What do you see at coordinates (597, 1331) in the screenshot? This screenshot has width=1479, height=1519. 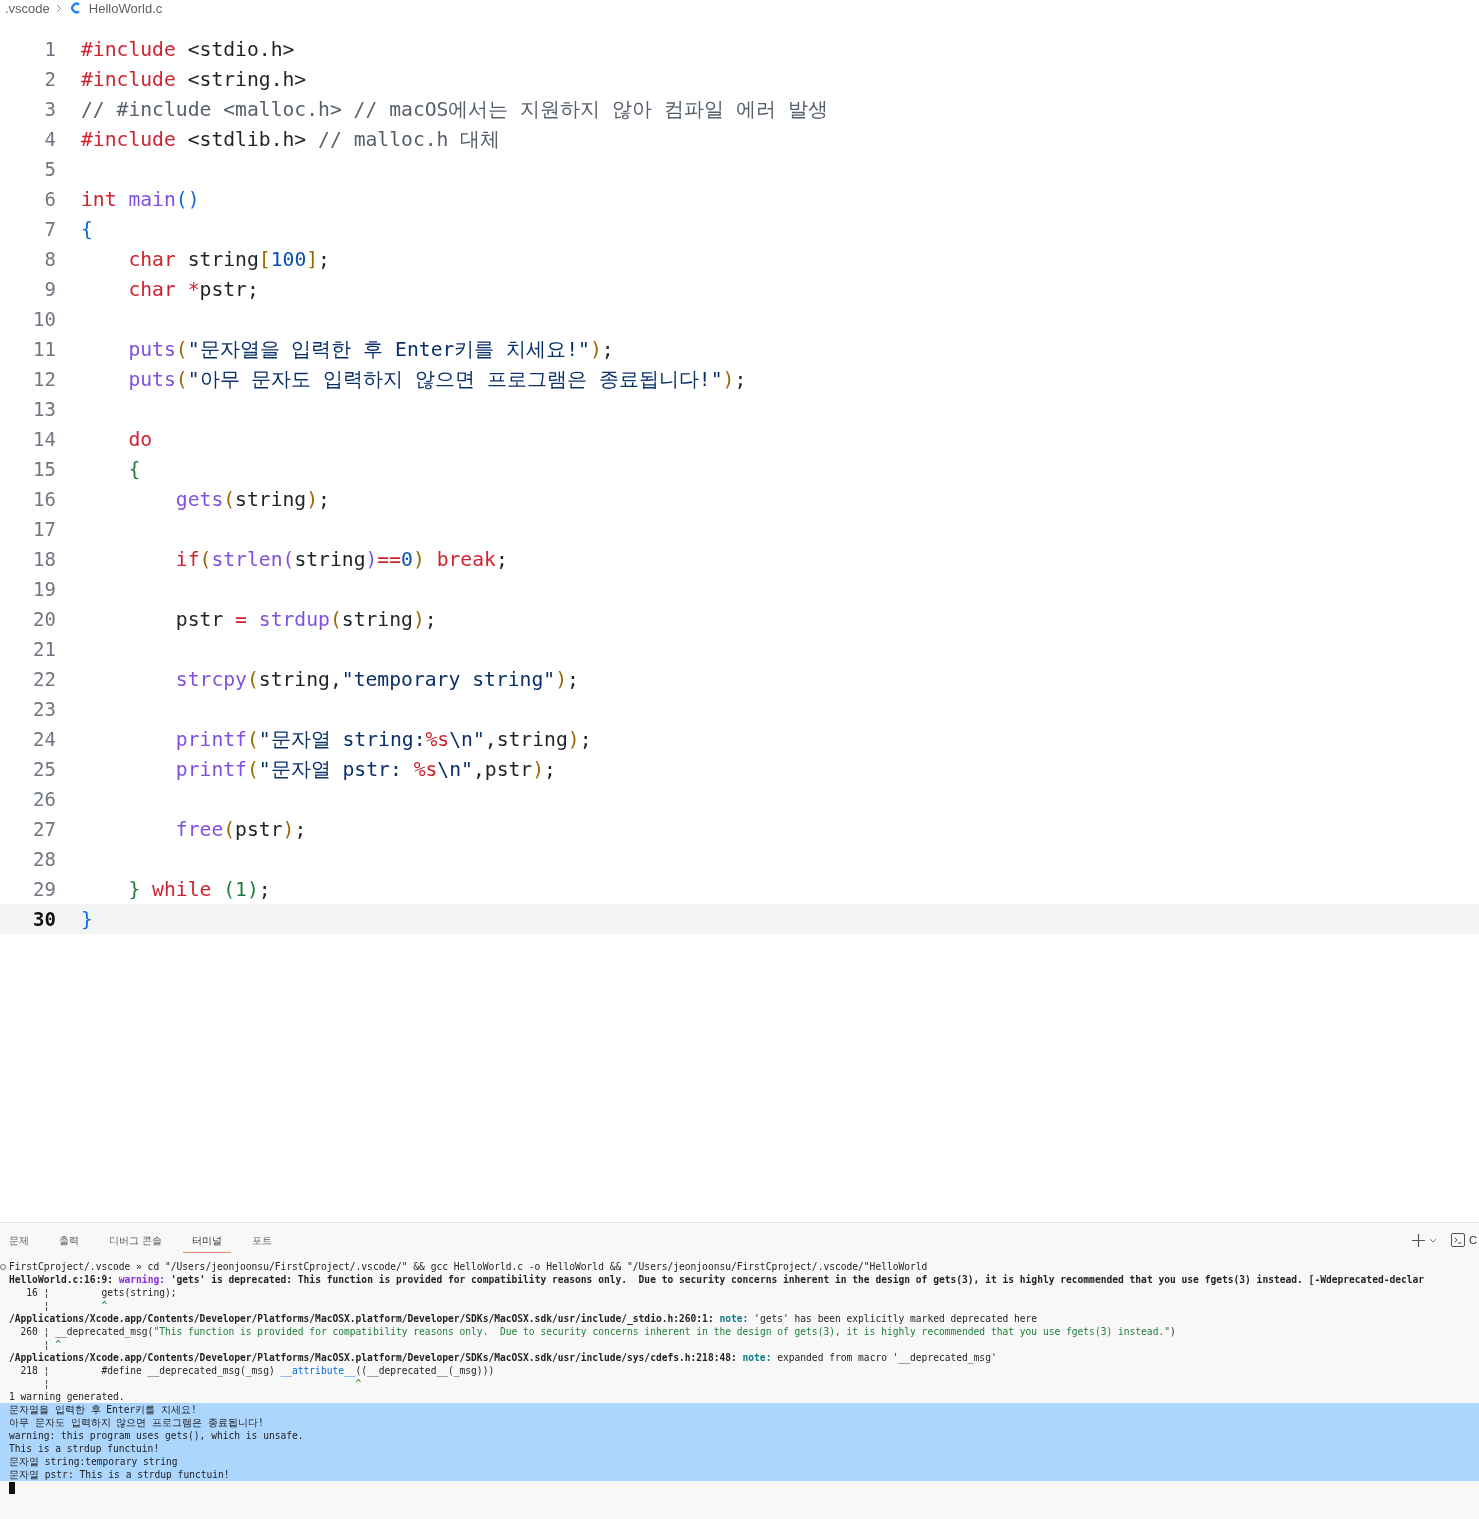 I see `terminal-line: 260 ¦ __deprecated_msg("This function is provided for compatibility reasons only. Due to security concerns inherent in the design of gets(3), it is highly recommended that you use fgets(3) instead.")` at bounding box center [597, 1331].